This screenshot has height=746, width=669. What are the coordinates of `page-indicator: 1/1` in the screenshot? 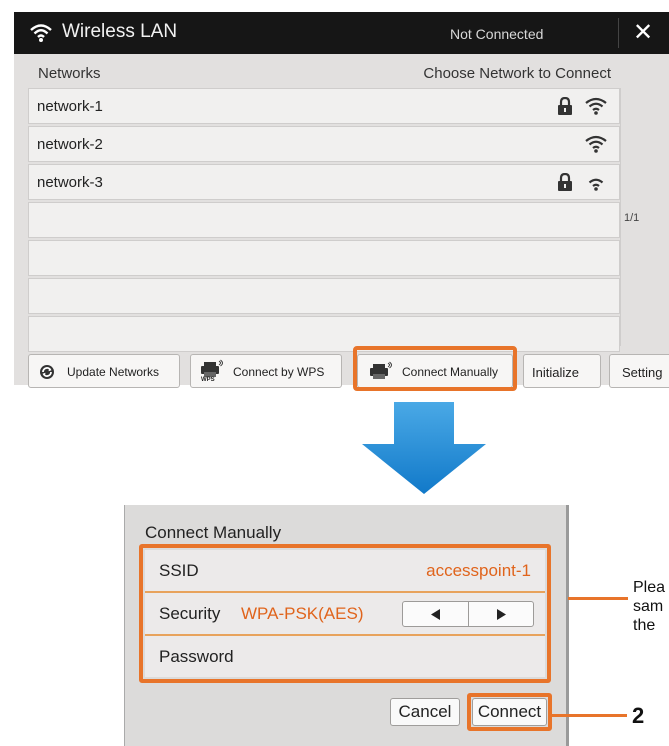 It's located at (632, 218).